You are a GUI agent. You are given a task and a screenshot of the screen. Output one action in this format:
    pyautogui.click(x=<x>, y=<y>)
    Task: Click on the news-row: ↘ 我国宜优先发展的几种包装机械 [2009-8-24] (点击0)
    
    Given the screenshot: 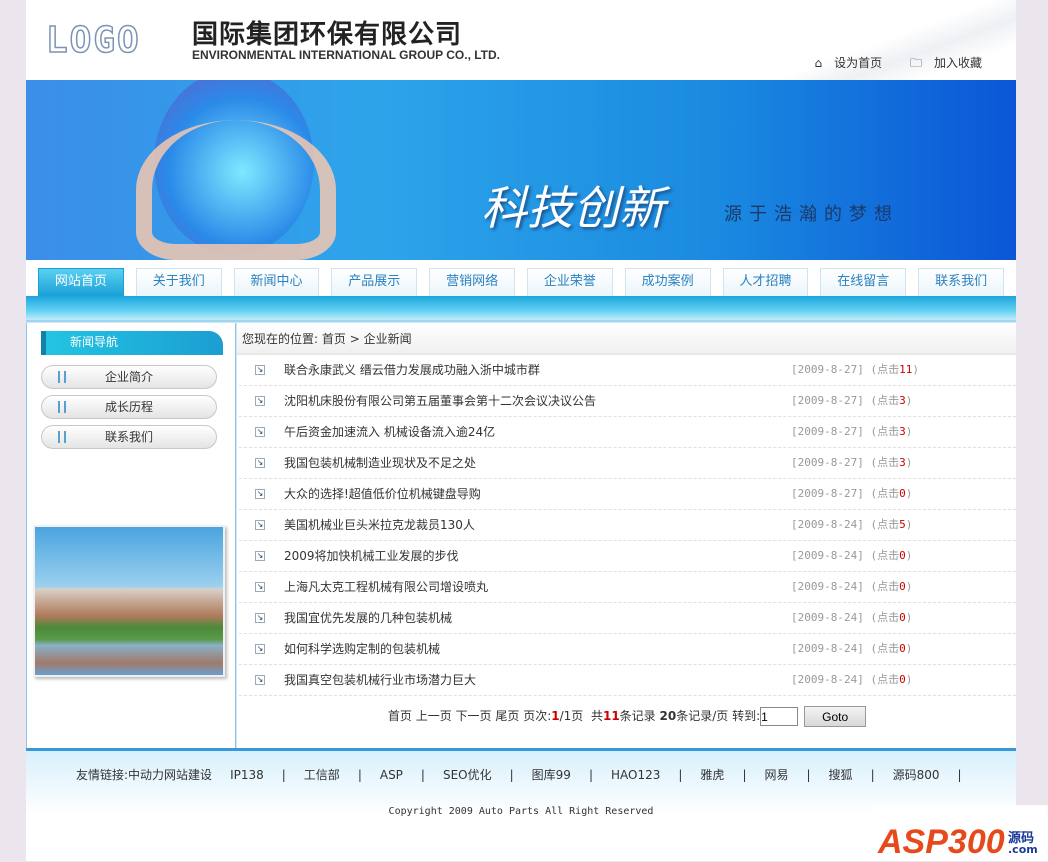 What is the action you would take?
    pyautogui.click(x=627, y=618)
    